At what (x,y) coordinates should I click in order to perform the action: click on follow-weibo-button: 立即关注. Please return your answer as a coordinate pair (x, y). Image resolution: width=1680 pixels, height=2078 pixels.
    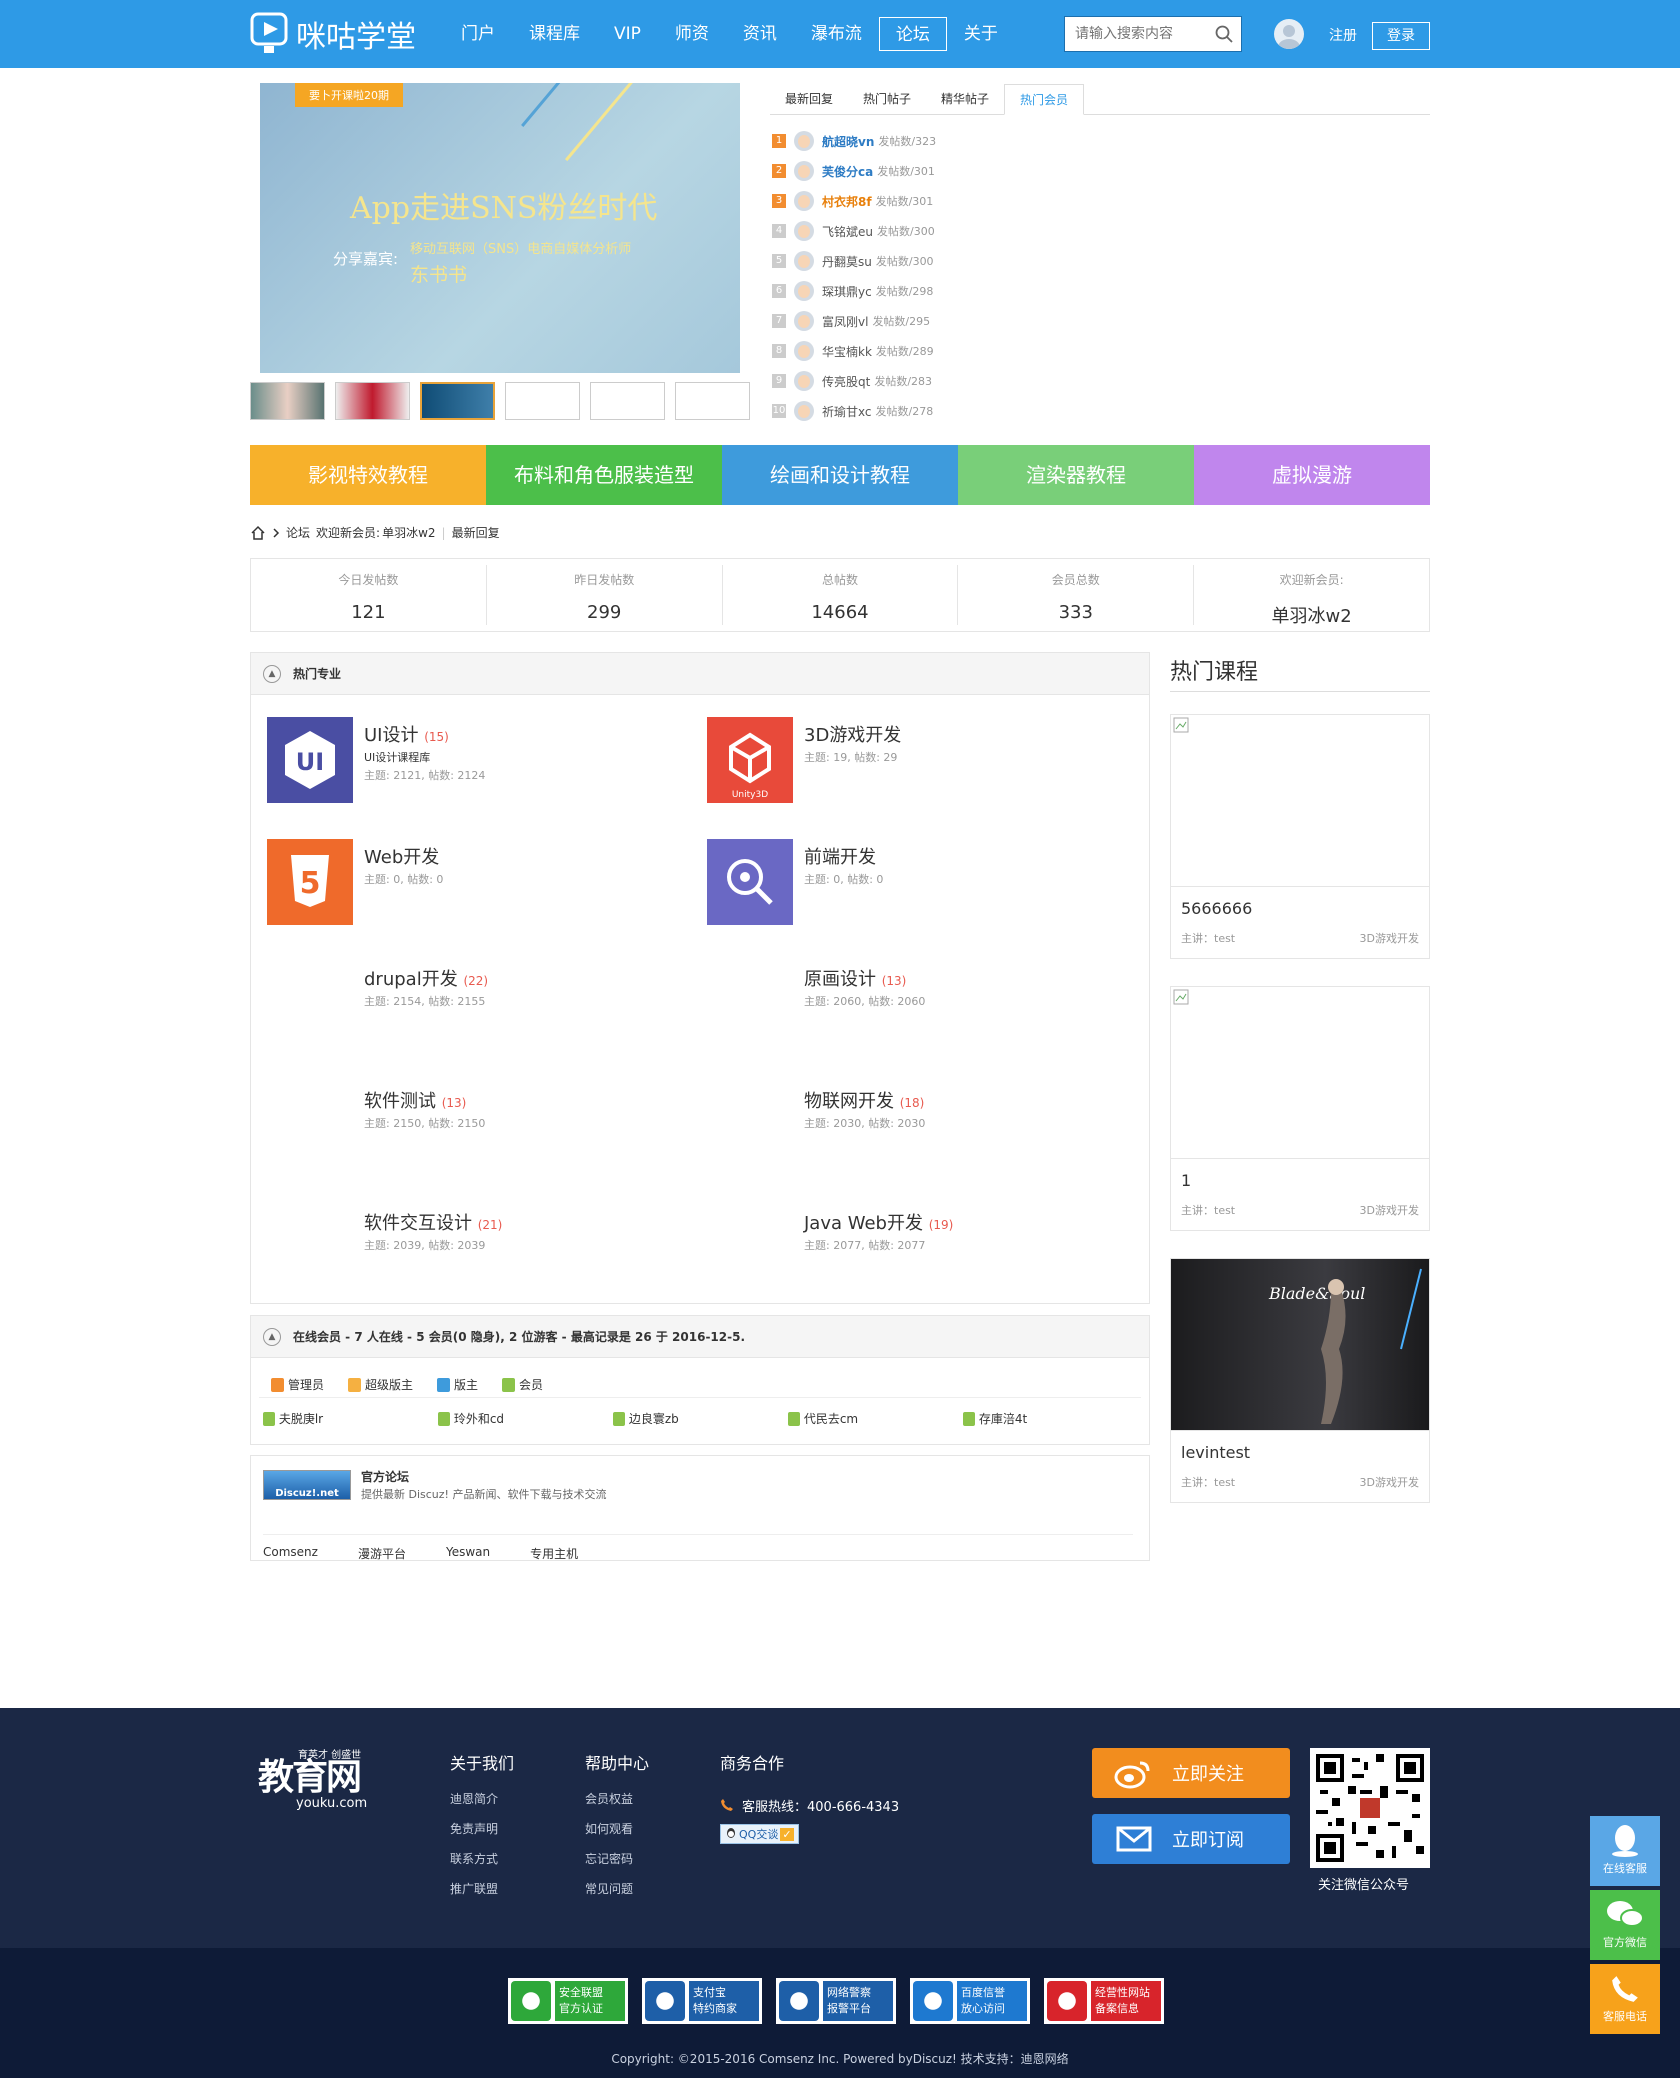
    Looking at the image, I should click on (1191, 1773).